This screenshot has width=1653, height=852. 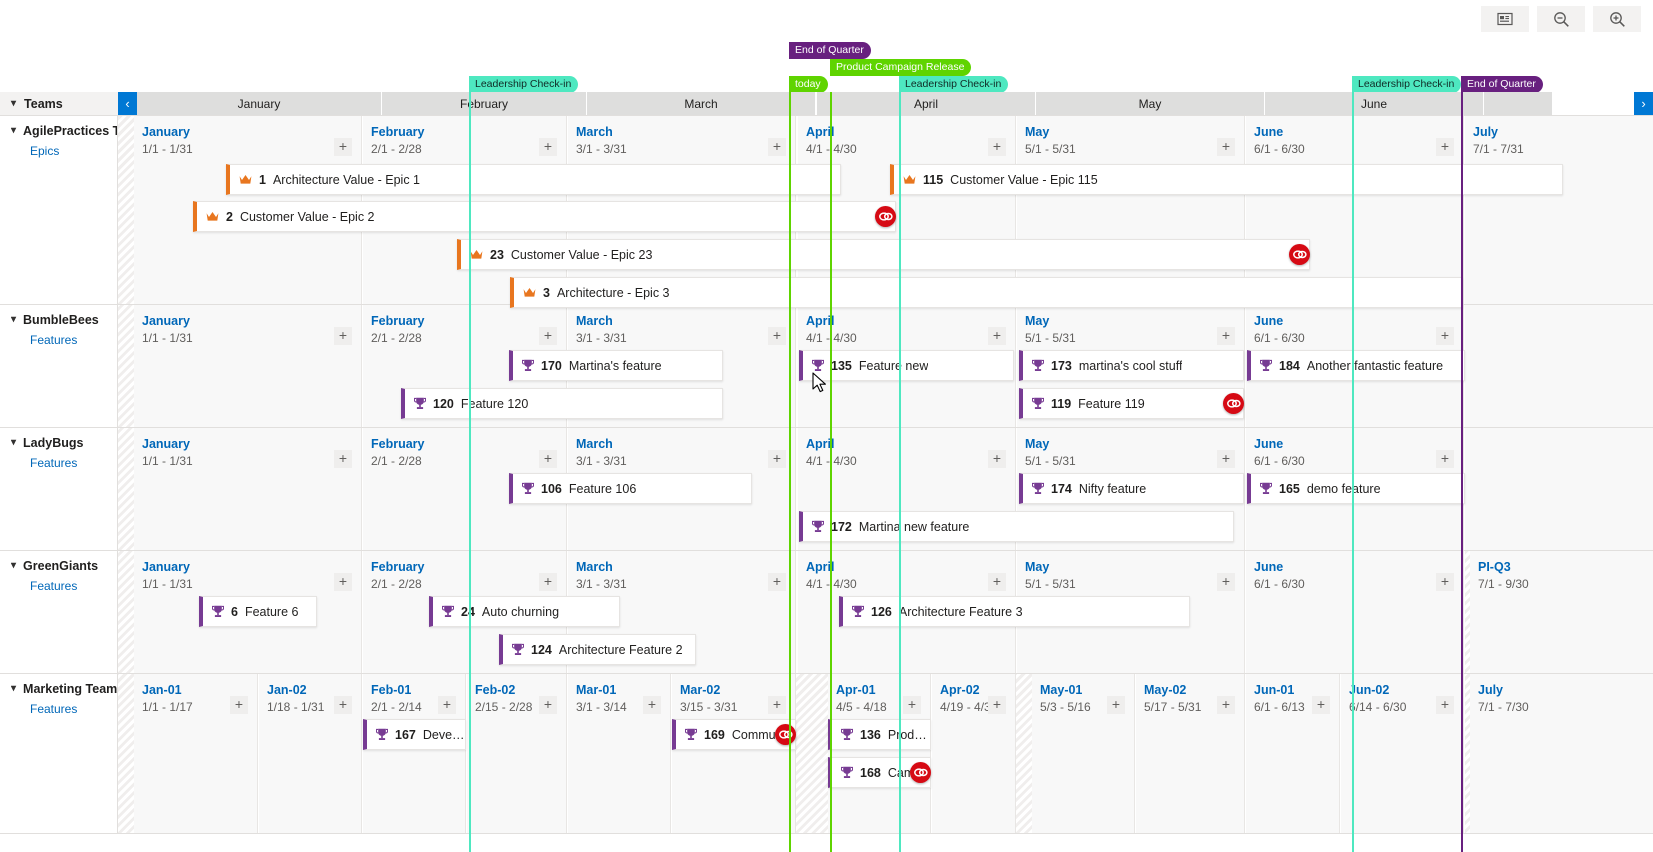 I want to click on scroll-right-button: ›, so click(x=1643, y=103).